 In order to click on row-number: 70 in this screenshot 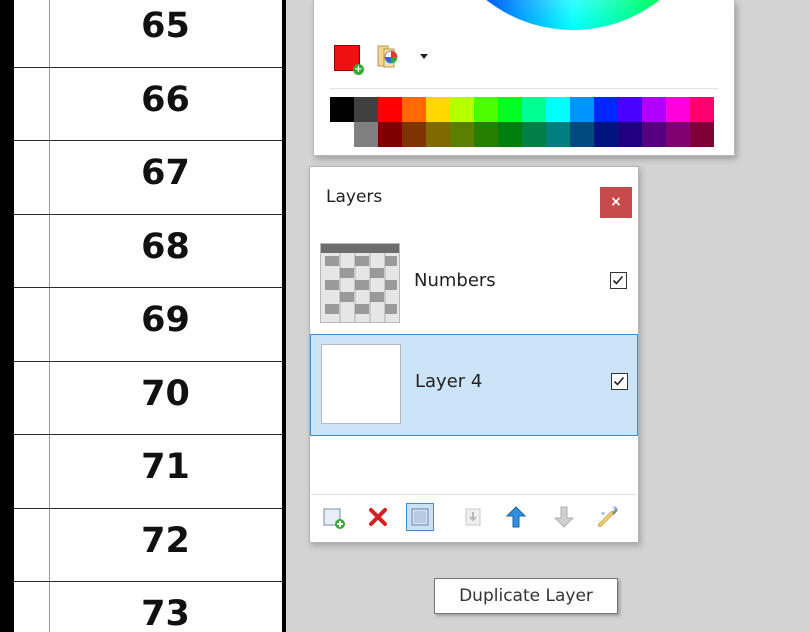, I will do `click(165, 393)`.